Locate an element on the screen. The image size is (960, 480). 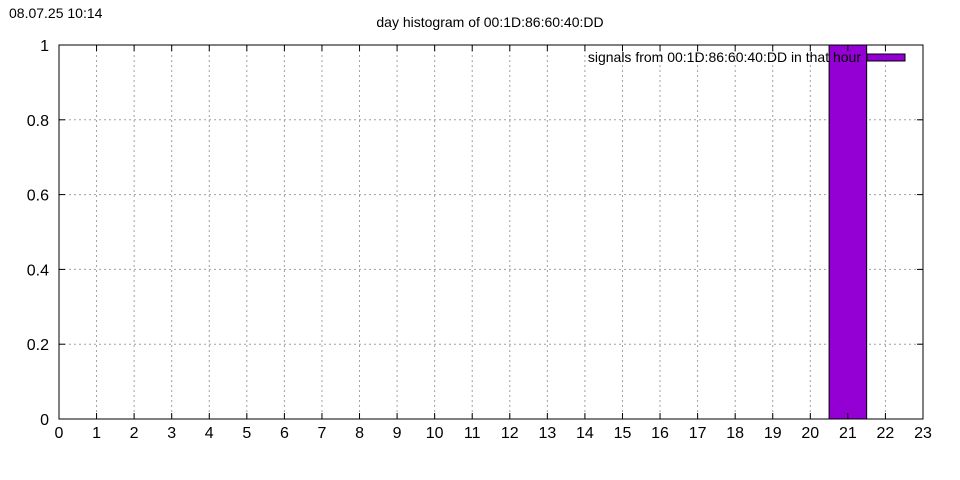
x-tick-label-2: 2 is located at coordinates (134, 433).